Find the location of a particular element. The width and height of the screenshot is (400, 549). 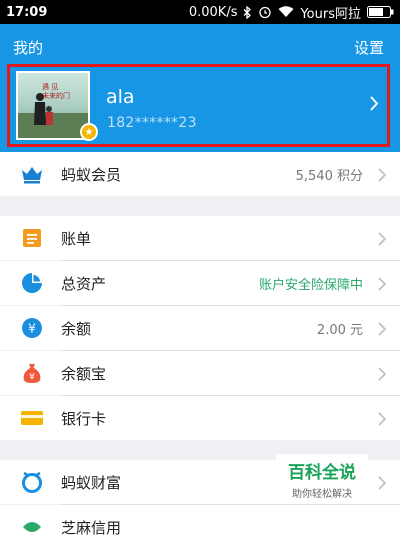

money-bag-icon: ¥ is located at coordinates (32, 373).